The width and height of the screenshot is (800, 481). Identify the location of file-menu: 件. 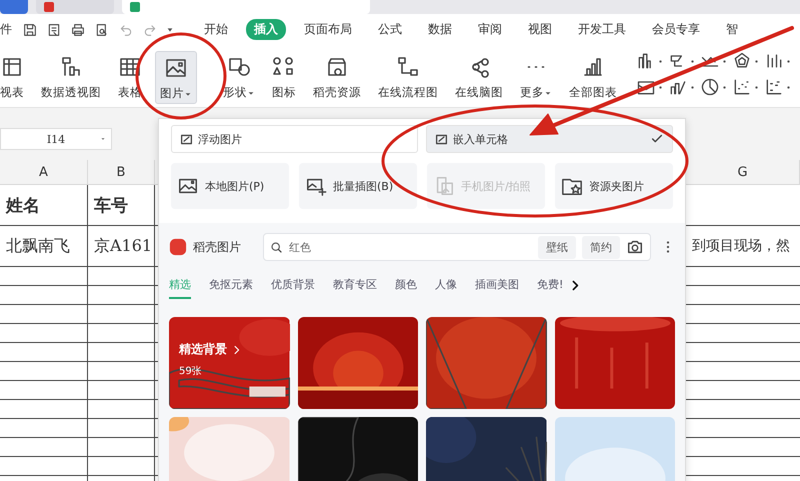
(6, 29).